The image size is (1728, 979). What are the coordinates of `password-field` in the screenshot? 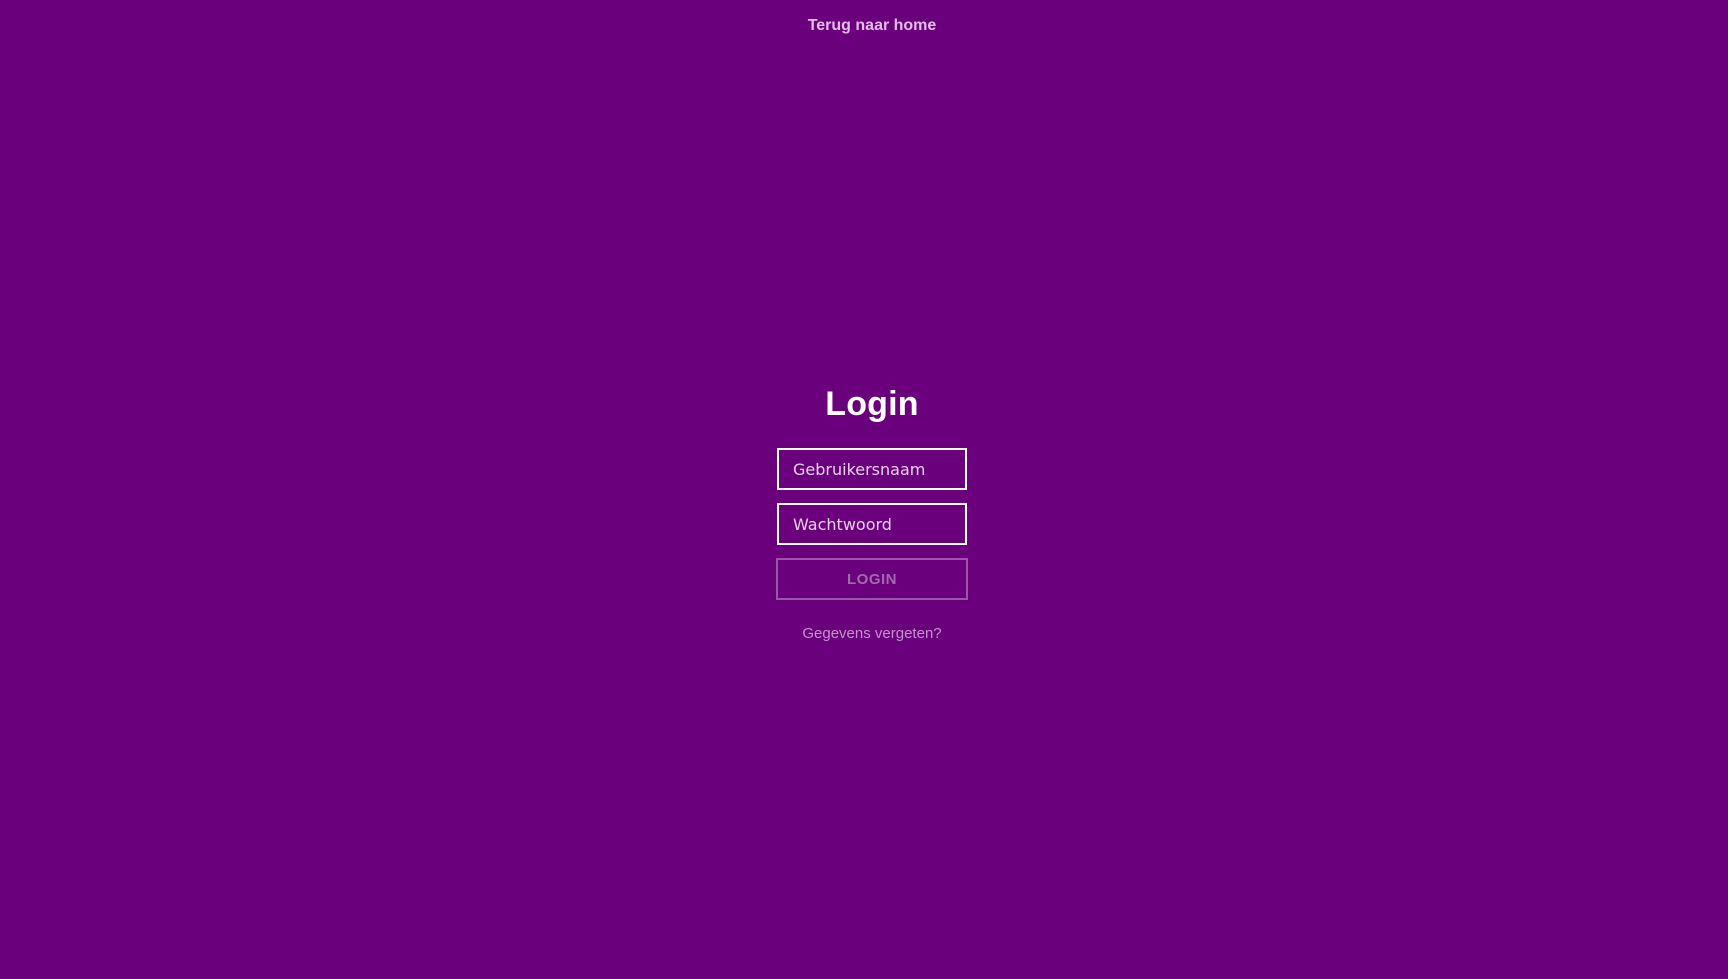 It's located at (872, 524).